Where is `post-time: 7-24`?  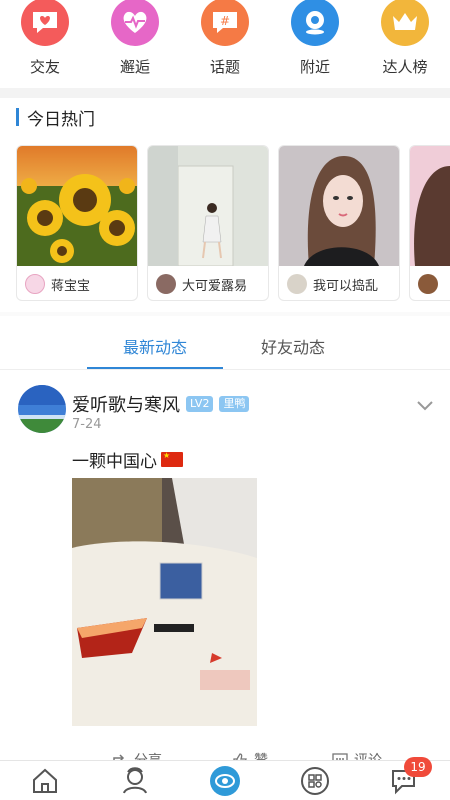
post-time: 7-24 is located at coordinates (87, 424).